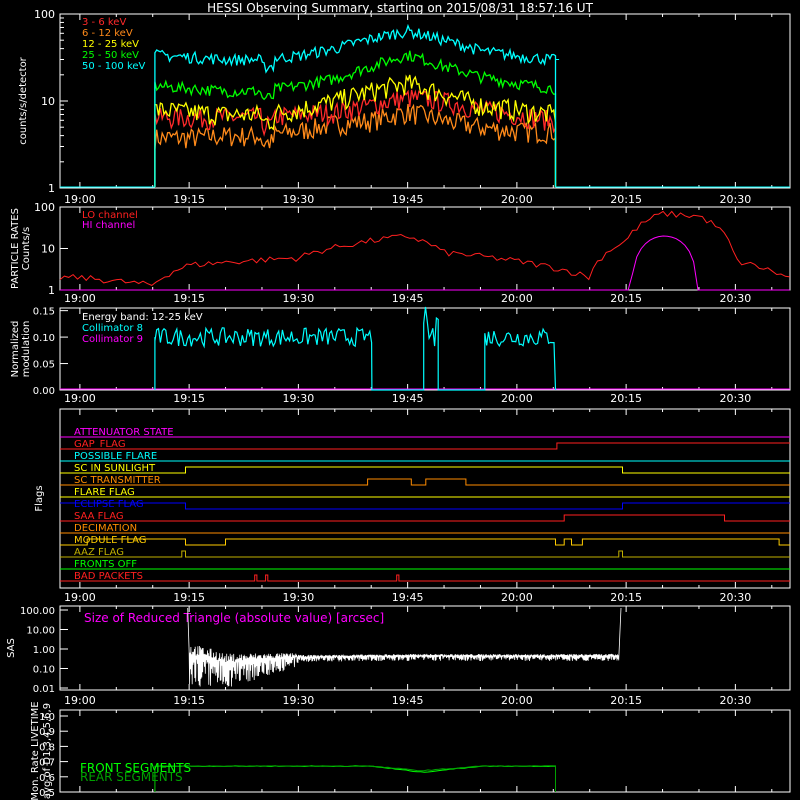  Describe the element at coordinates (104, 22) in the screenshot. I see `counts-legend-item: 3 - 6 keV` at that location.